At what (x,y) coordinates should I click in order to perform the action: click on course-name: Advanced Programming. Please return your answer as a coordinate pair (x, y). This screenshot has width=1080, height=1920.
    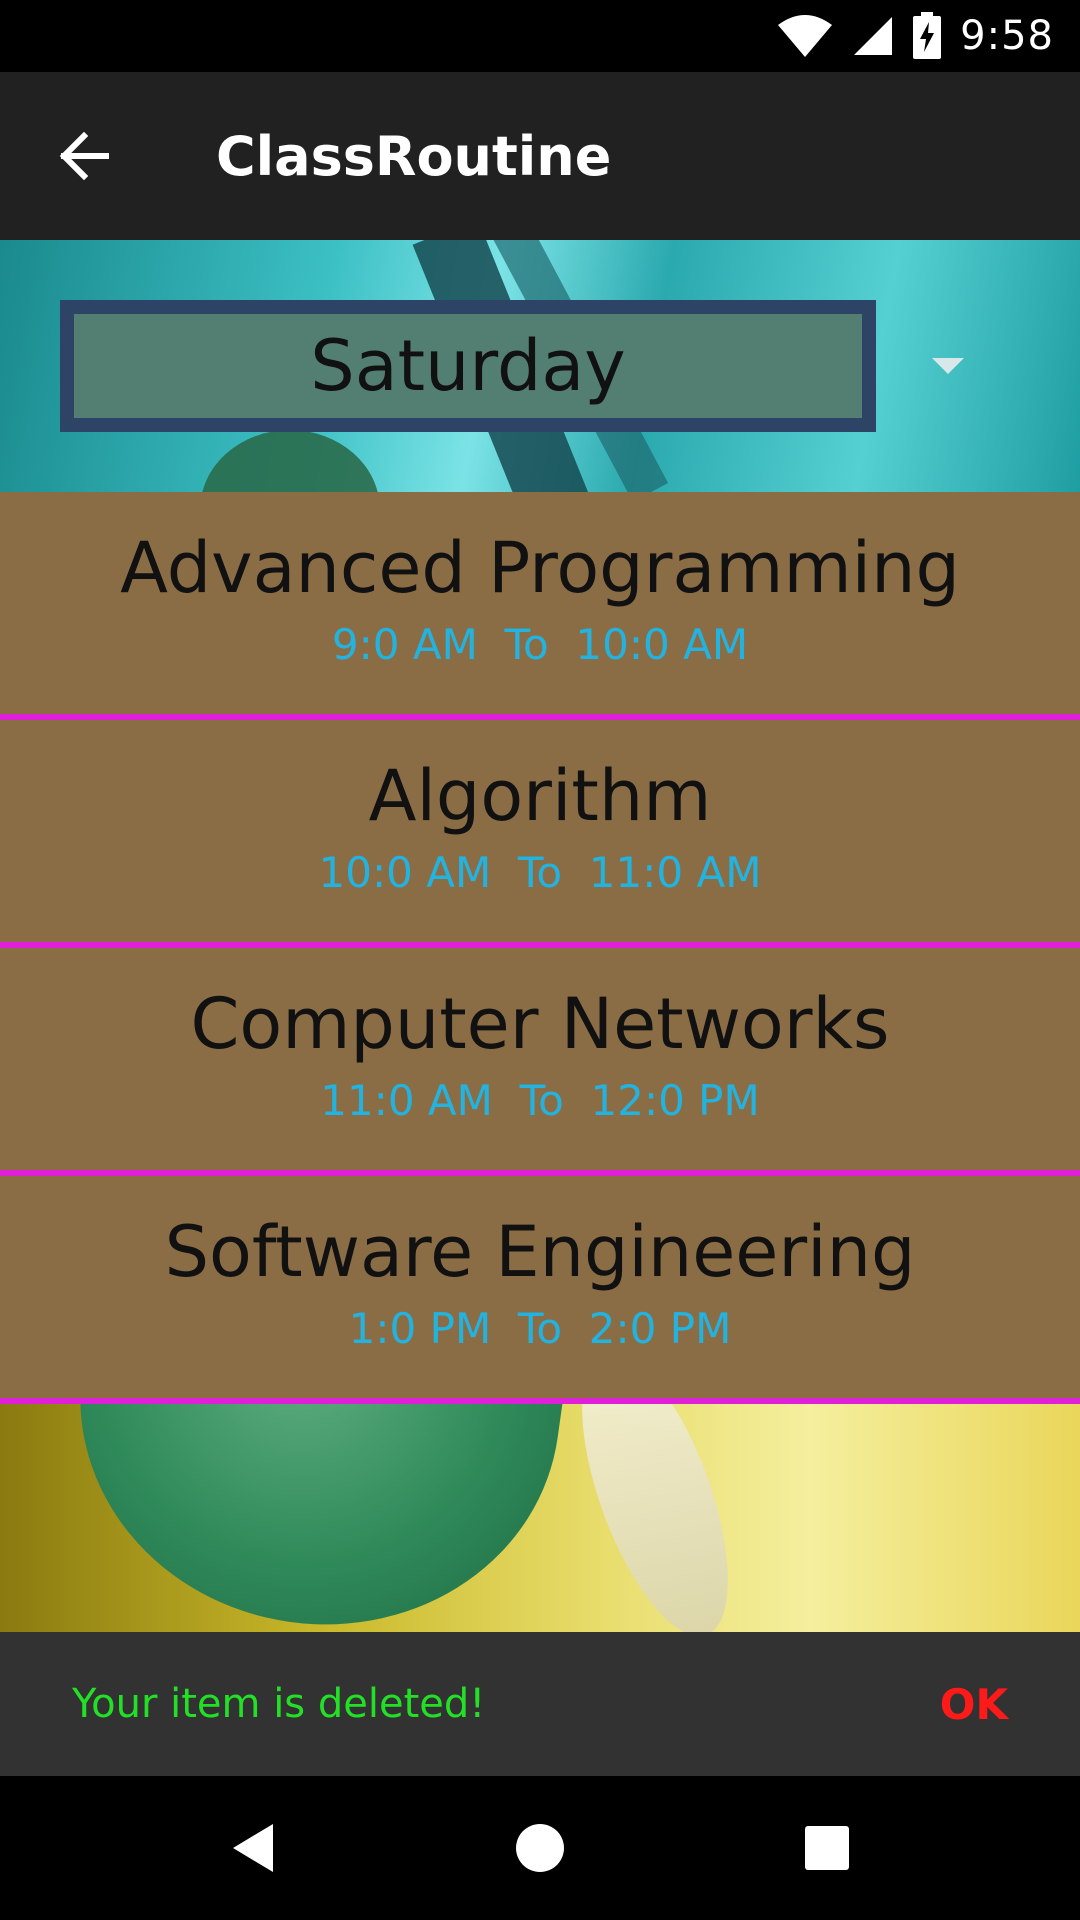
    Looking at the image, I should click on (540, 568).